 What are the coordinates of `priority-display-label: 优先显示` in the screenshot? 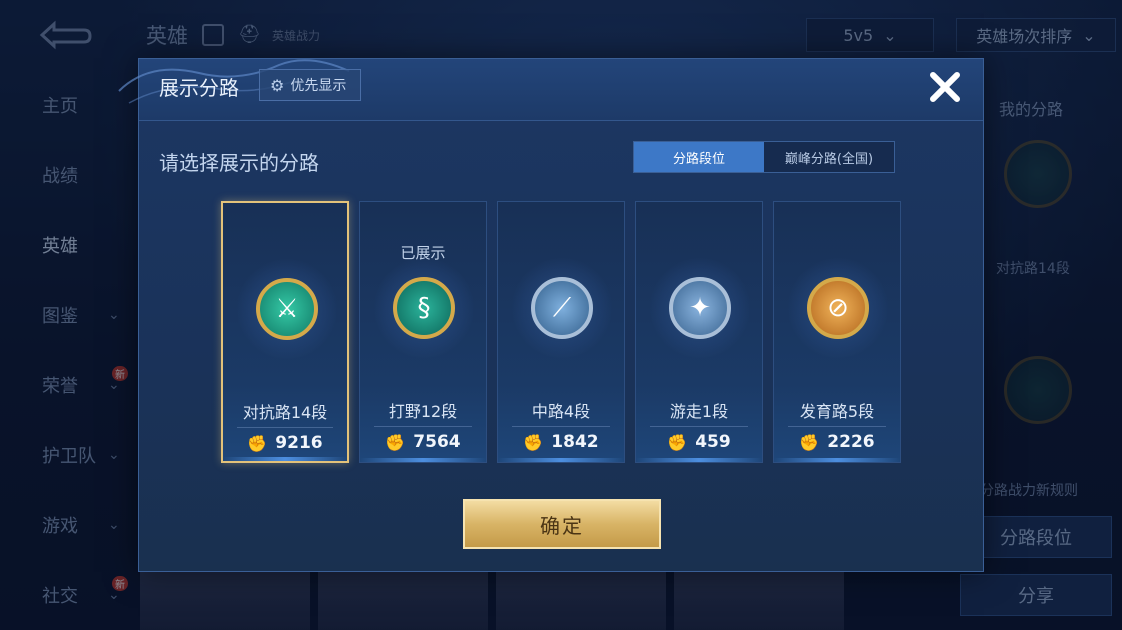 It's located at (318, 86).